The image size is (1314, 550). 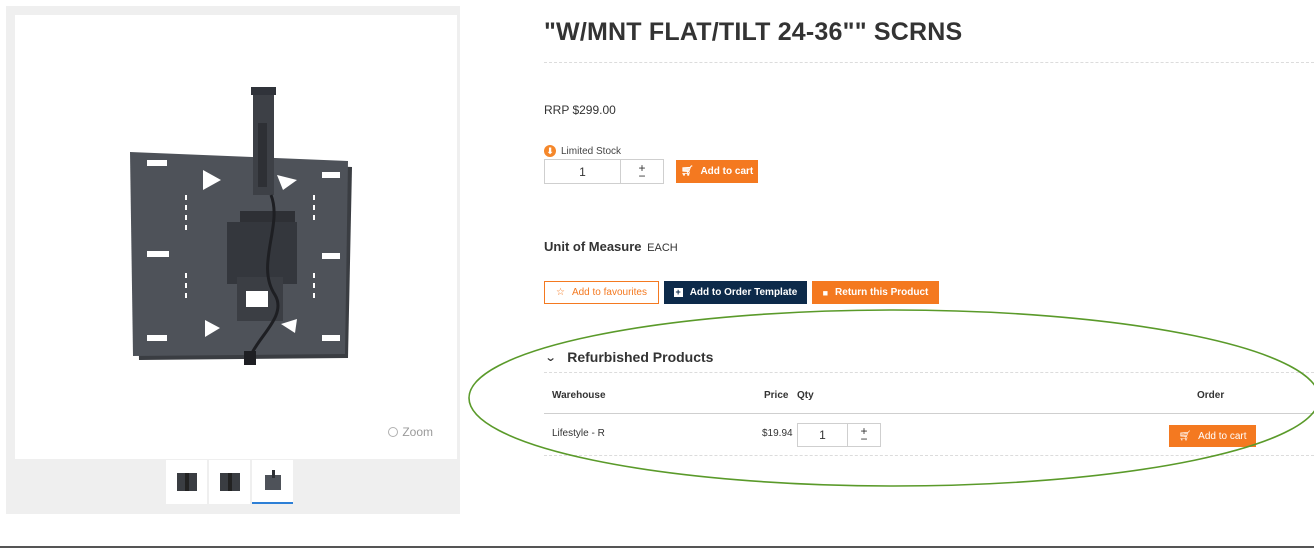 I want to click on rrp-price: RRP $299.00, so click(x=580, y=110).